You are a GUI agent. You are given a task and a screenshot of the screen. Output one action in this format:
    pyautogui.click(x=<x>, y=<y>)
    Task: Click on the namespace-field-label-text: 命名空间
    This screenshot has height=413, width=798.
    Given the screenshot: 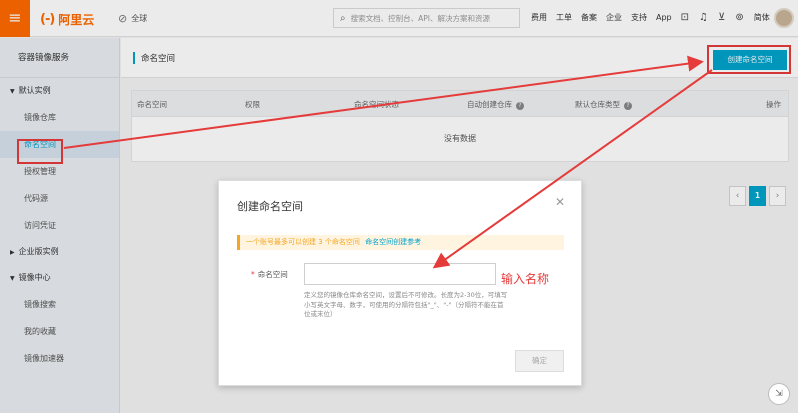 What is the action you would take?
    pyautogui.click(x=272, y=274)
    